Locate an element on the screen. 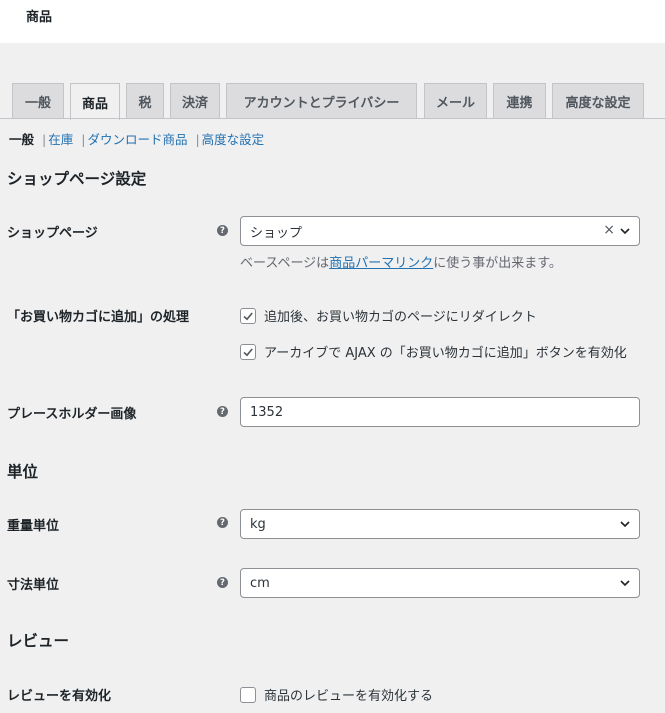 This screenshot has width=665, height=713. shop-page-description: ベースページは商品パーマリンクに使う事が出来ます。 is located at coordinates (401, 261).